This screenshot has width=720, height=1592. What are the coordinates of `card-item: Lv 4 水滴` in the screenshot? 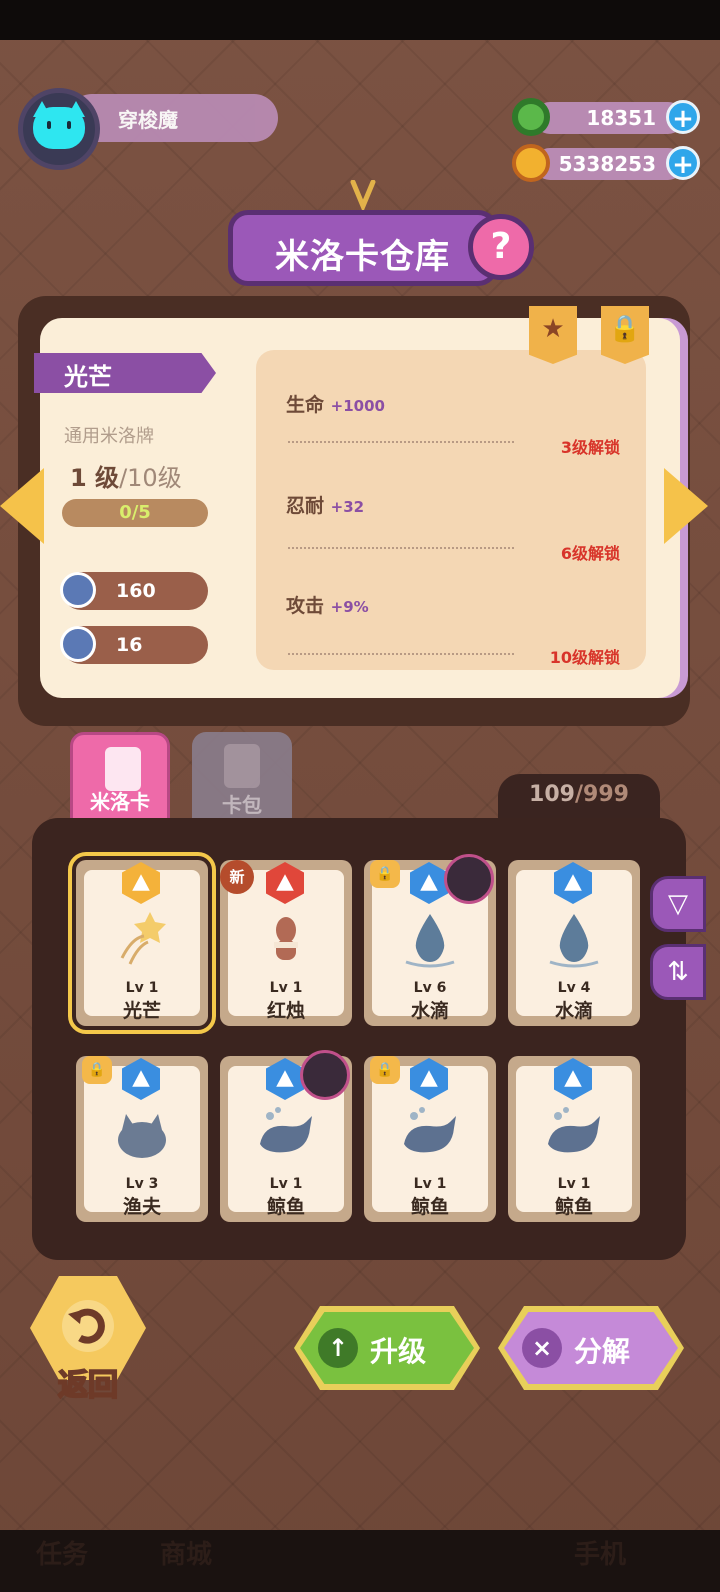 It's located at (574, 943).